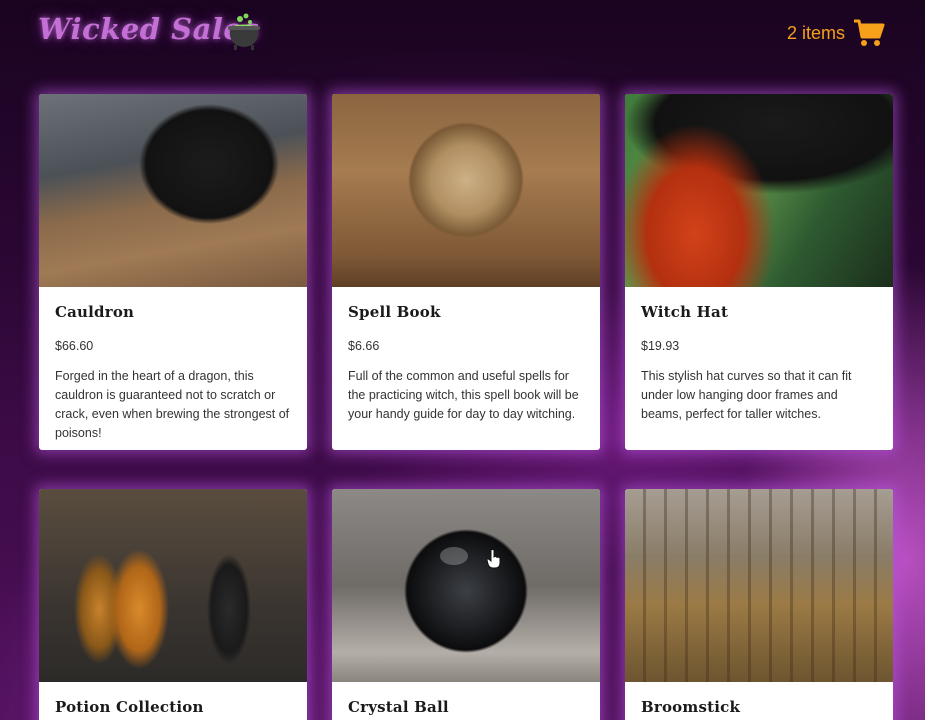  Describe the element at coordinates (95, 312) in the screenshot. I see `product-title: Cauldron` at that location.